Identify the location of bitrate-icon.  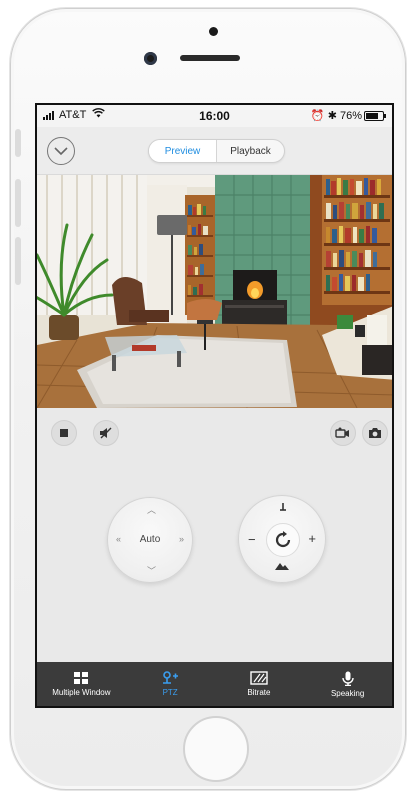
(259, 678).